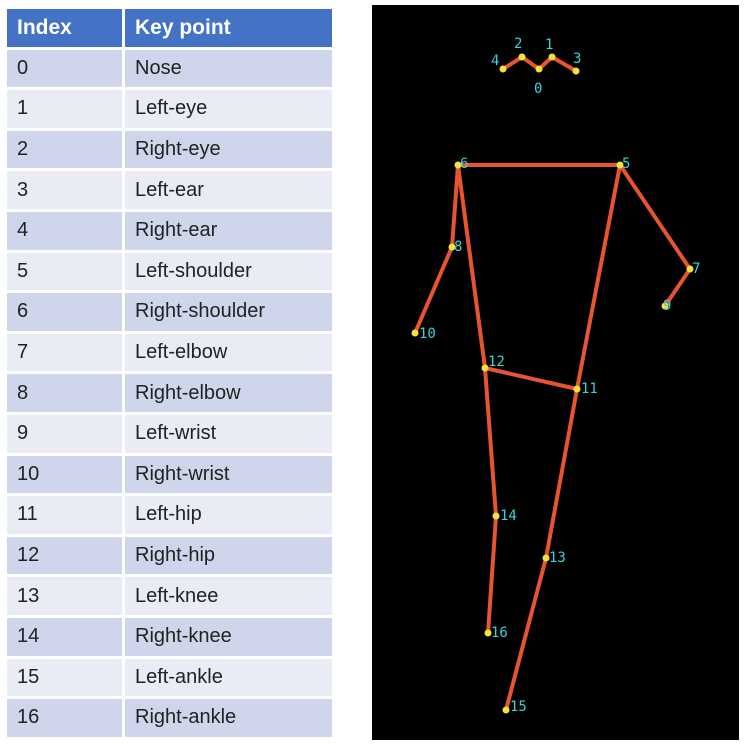 The height and width of the screenshot is (745, 744). Describe the element at coordinates (538, 89) in the screenshot. I see `keypoint-label-0: 0` at that location.